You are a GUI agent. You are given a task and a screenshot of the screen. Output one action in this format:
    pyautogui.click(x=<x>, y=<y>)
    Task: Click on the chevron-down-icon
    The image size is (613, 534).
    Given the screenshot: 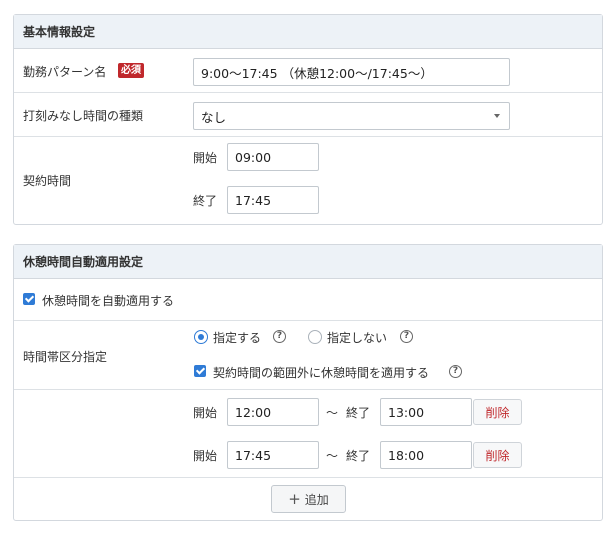 What is the action you would take?
    pyautogui.click(x=497, y=116)
    